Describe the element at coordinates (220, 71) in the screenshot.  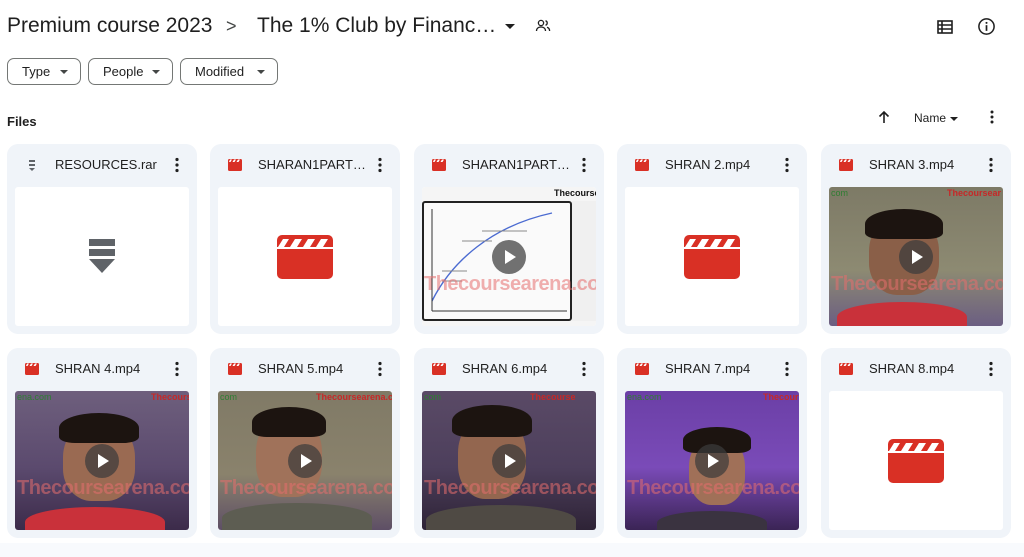
I see `filter-chip-label: Modified` at that location.